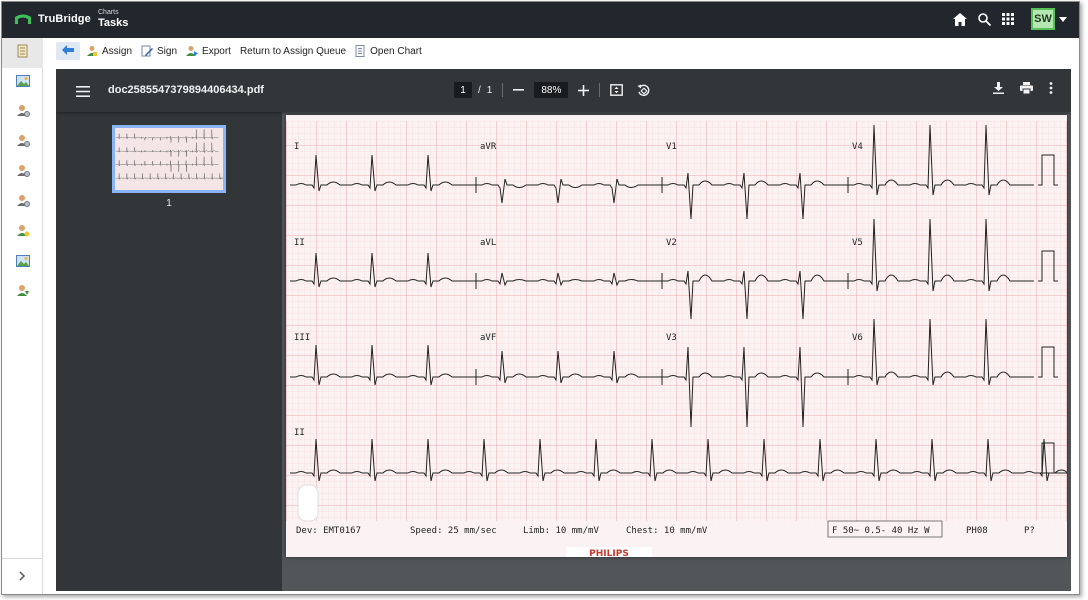 This screenshot has height=600, width=1088. I want to click on pdf-actions, so click(1015, 88).